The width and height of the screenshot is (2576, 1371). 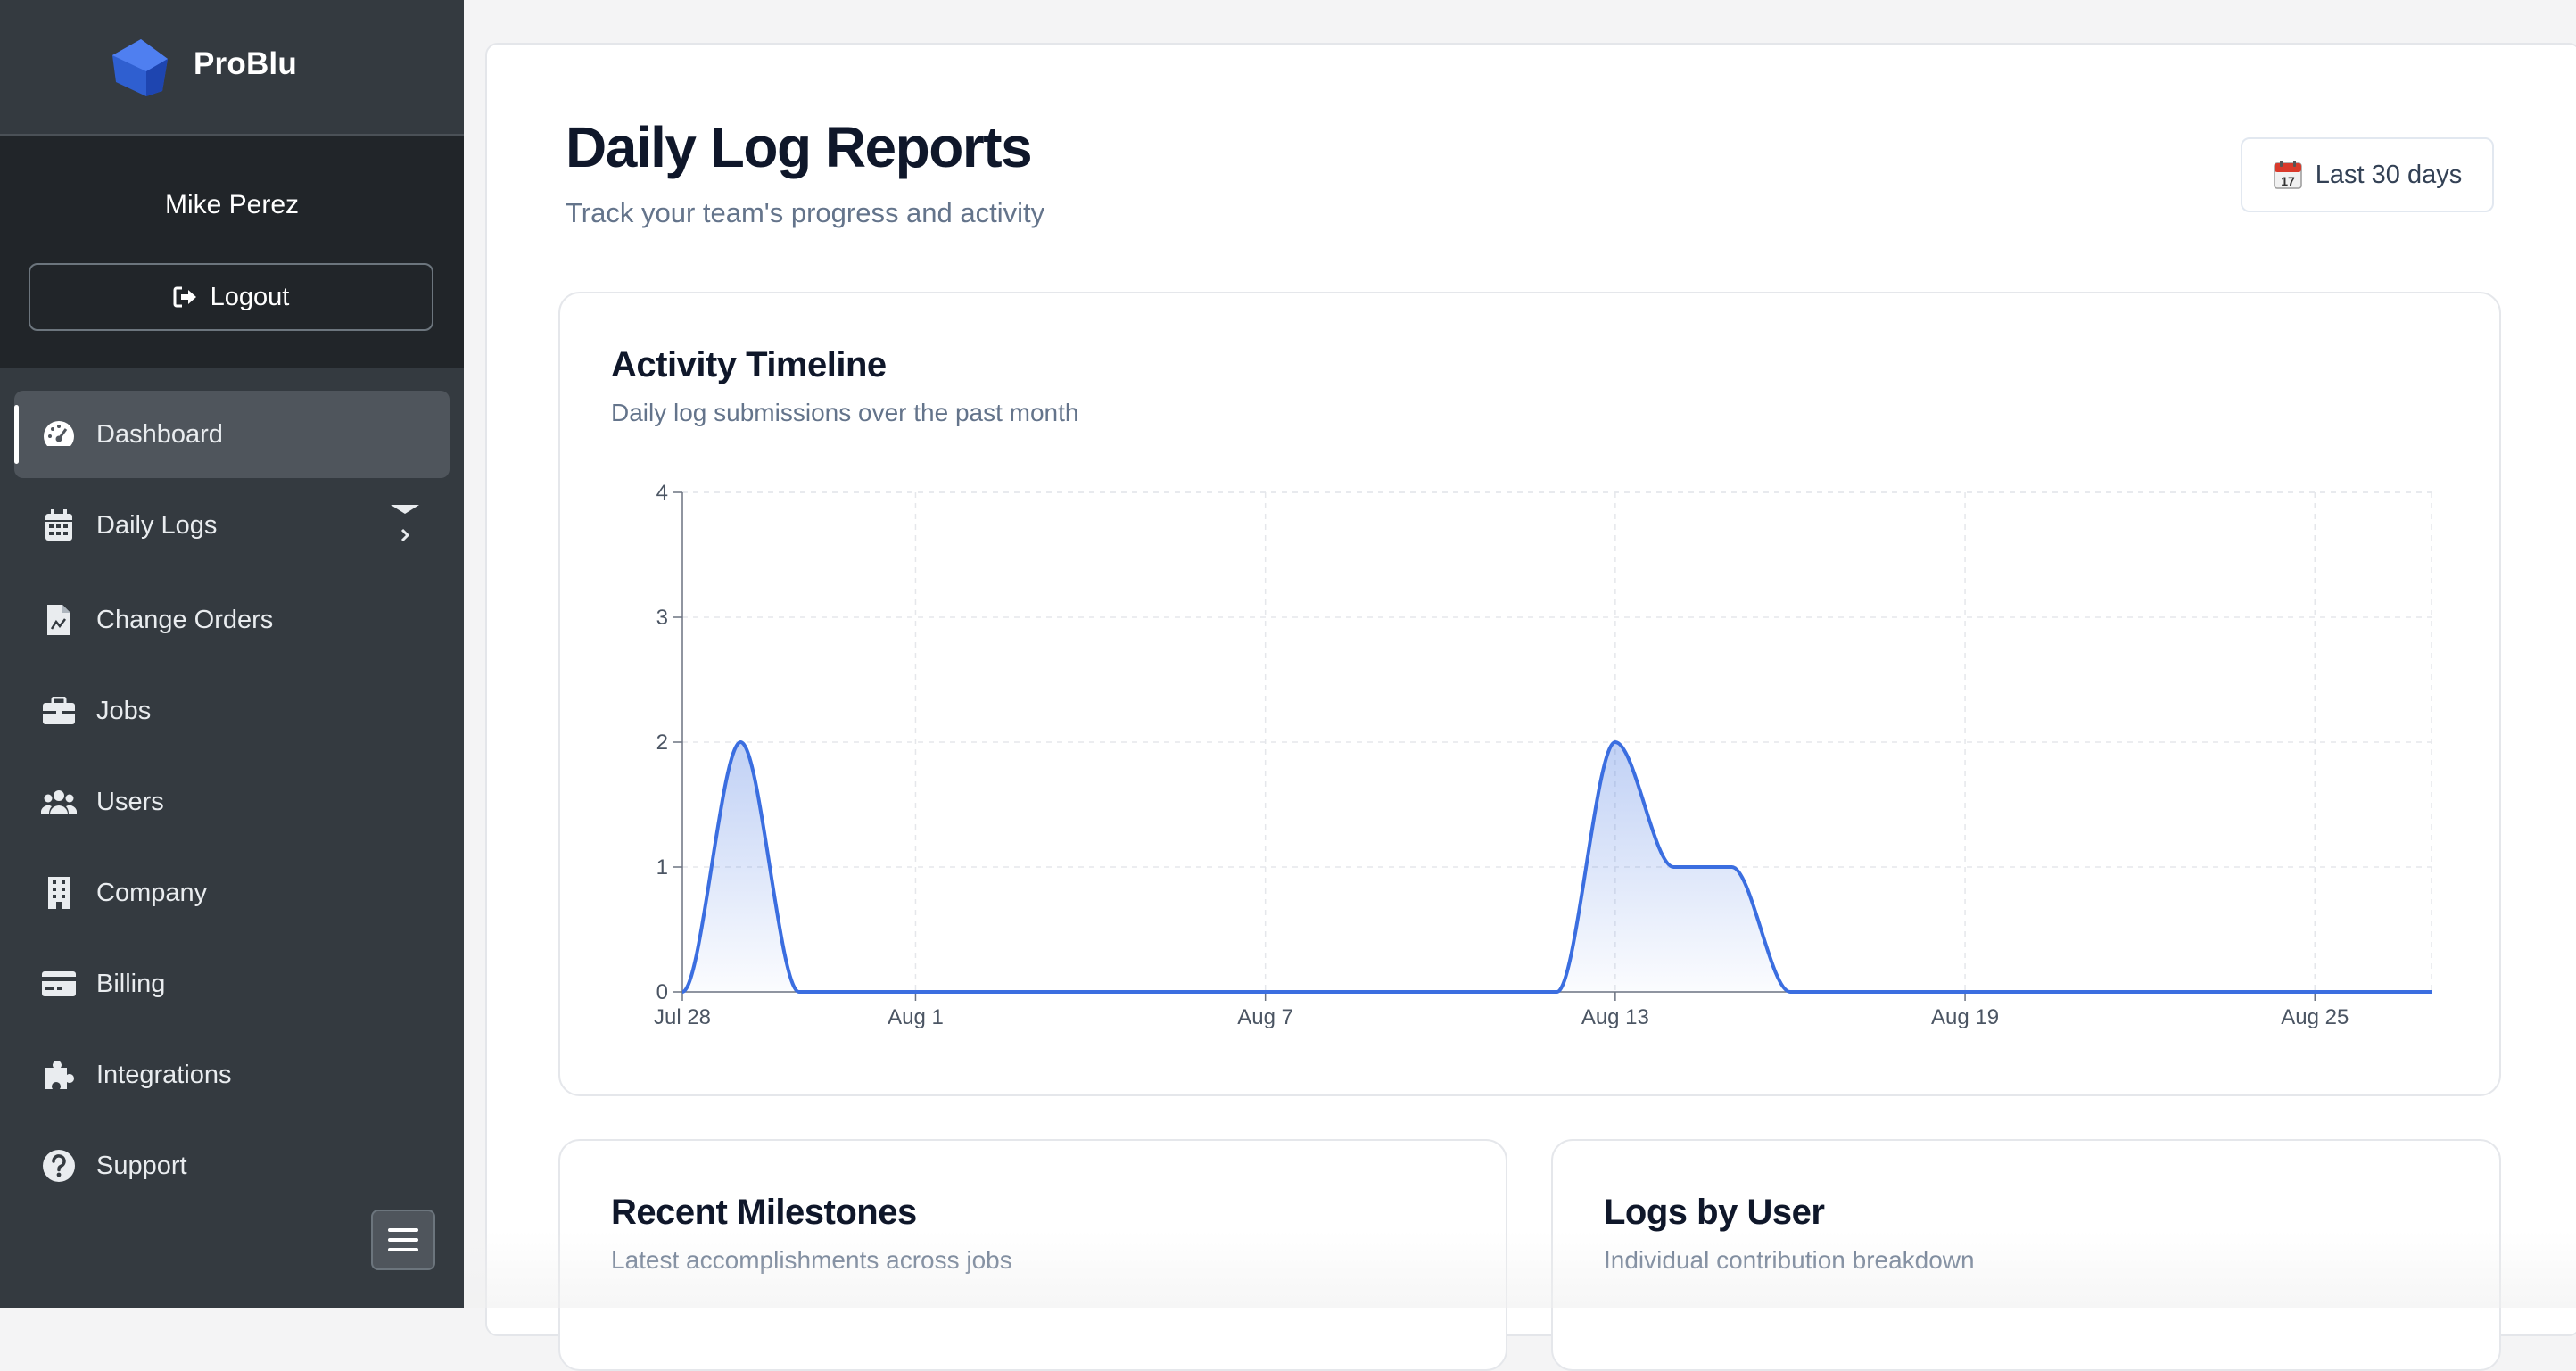 What do you see at coordinates (662, 493) in the screenshot?
I see `y-tick-label: 4` at bounding box center [662, 493].